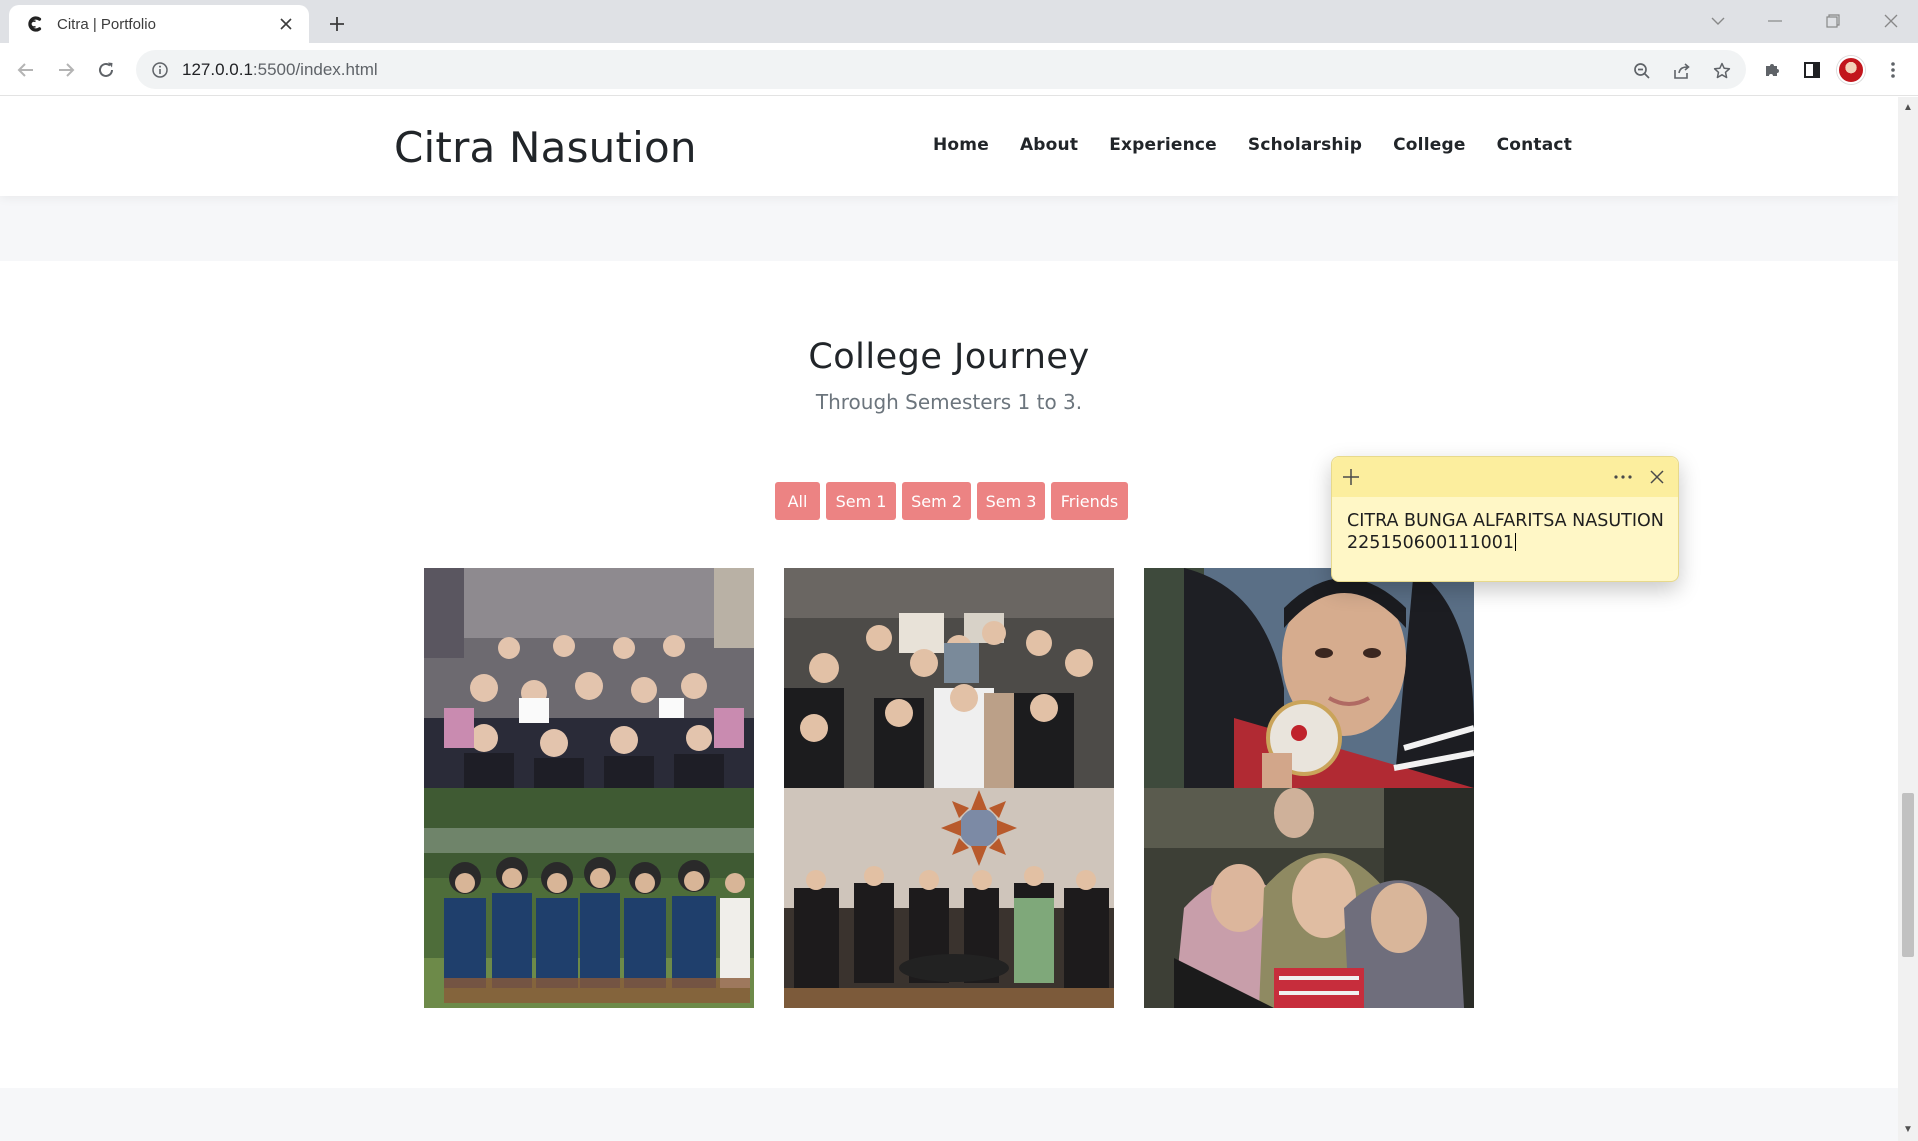  Describe the element at coordinates (949, 402) in the screenshot. I see `section-subtitle: Through Semesters 1 to 3.` at that location.